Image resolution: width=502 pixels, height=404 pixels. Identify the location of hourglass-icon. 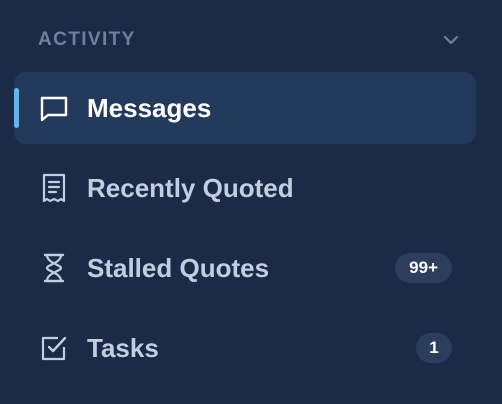
(54, 268).